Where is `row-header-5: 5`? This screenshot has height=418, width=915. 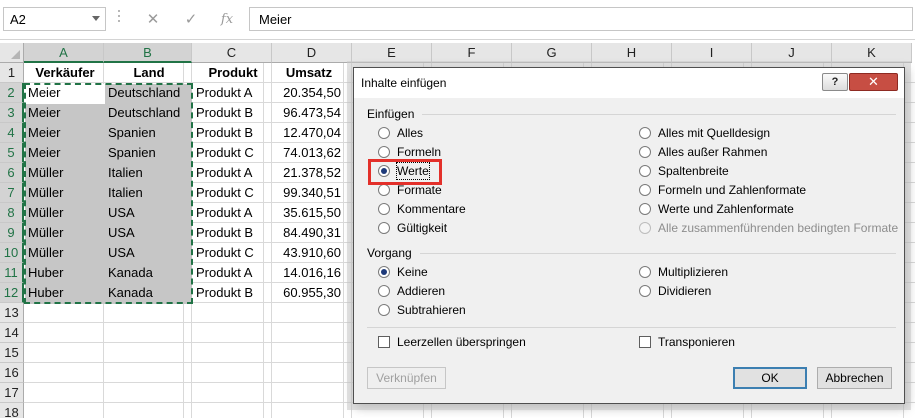 row-header-5: 5 is located at coordinates (12, 153).